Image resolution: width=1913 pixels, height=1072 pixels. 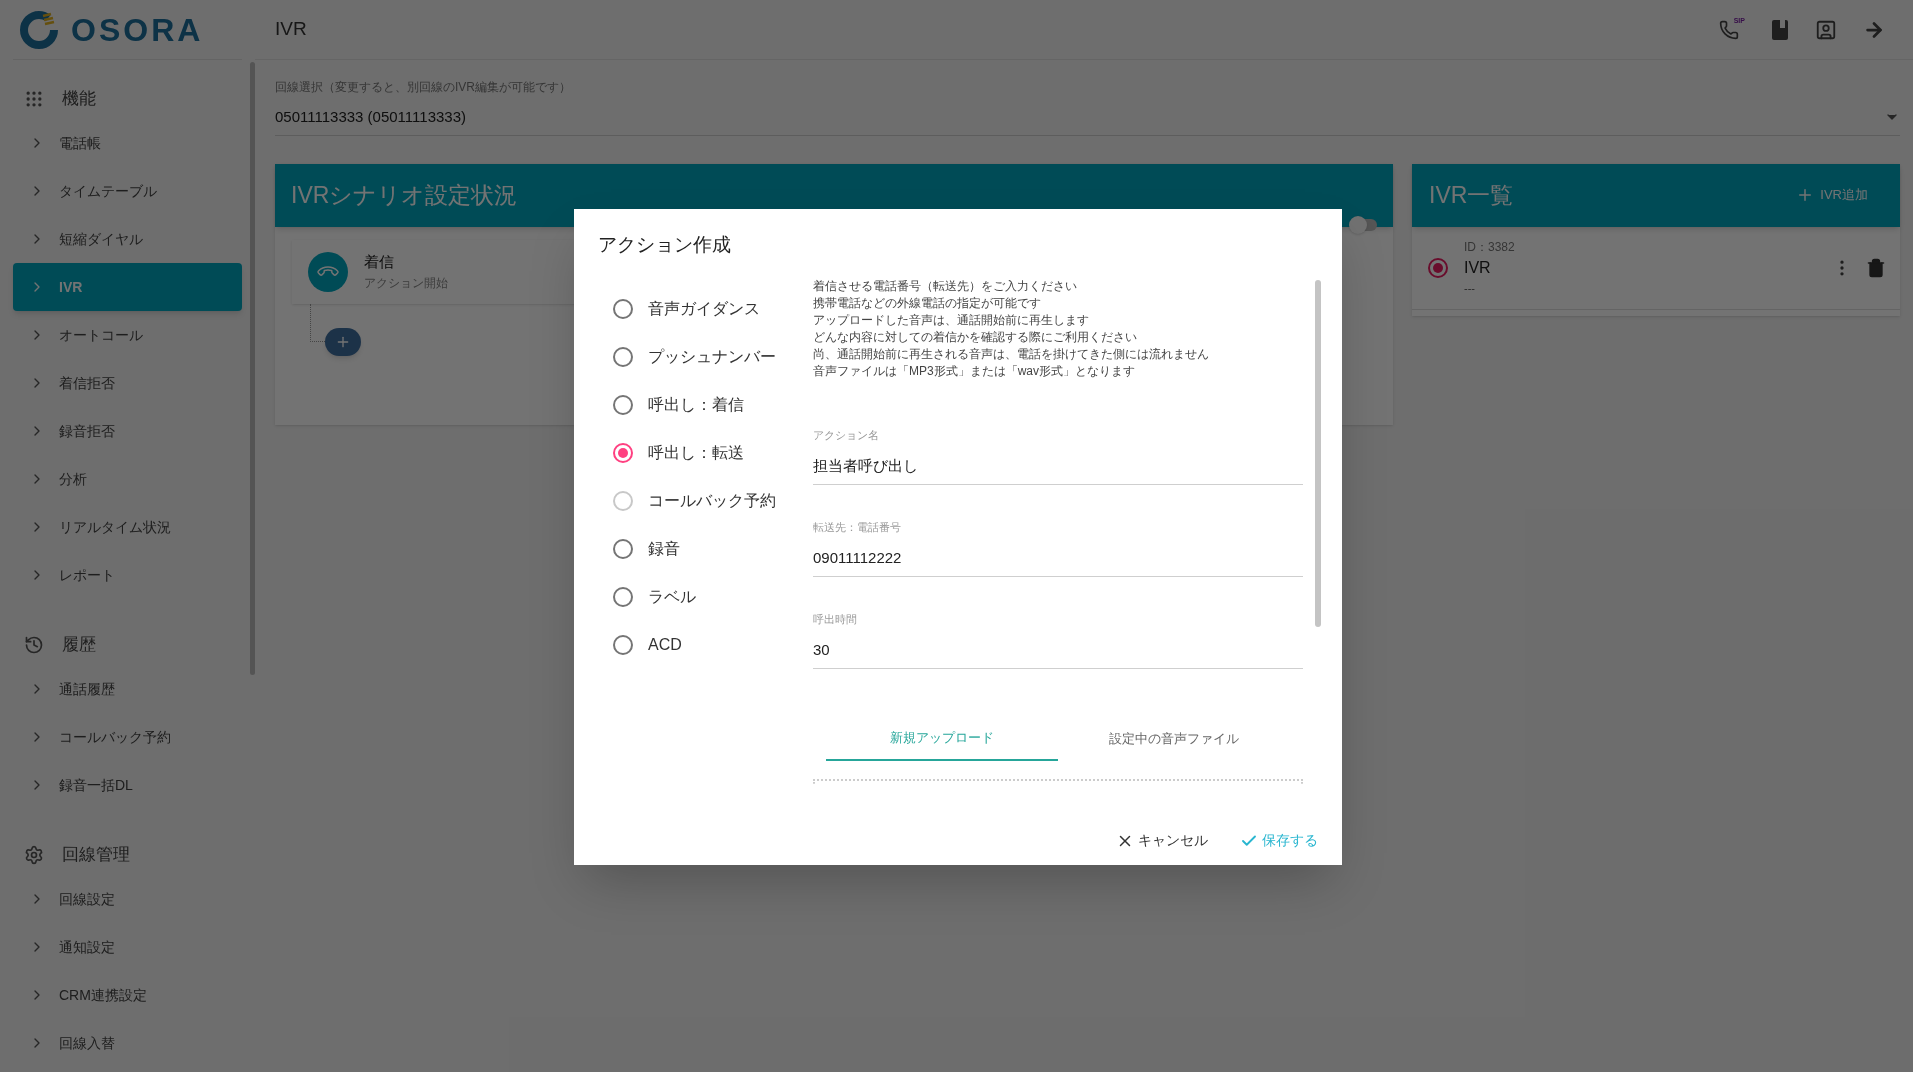 I want to click on section-title: 機能, so click(x=79, y=98).